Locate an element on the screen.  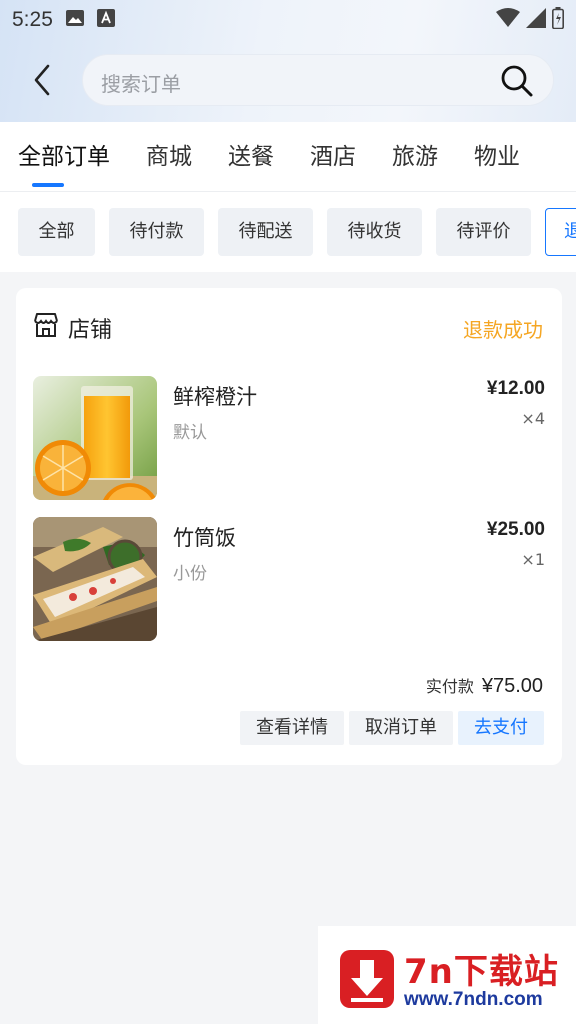
pay-button: 去支付 is located at coordinates (501, 728).